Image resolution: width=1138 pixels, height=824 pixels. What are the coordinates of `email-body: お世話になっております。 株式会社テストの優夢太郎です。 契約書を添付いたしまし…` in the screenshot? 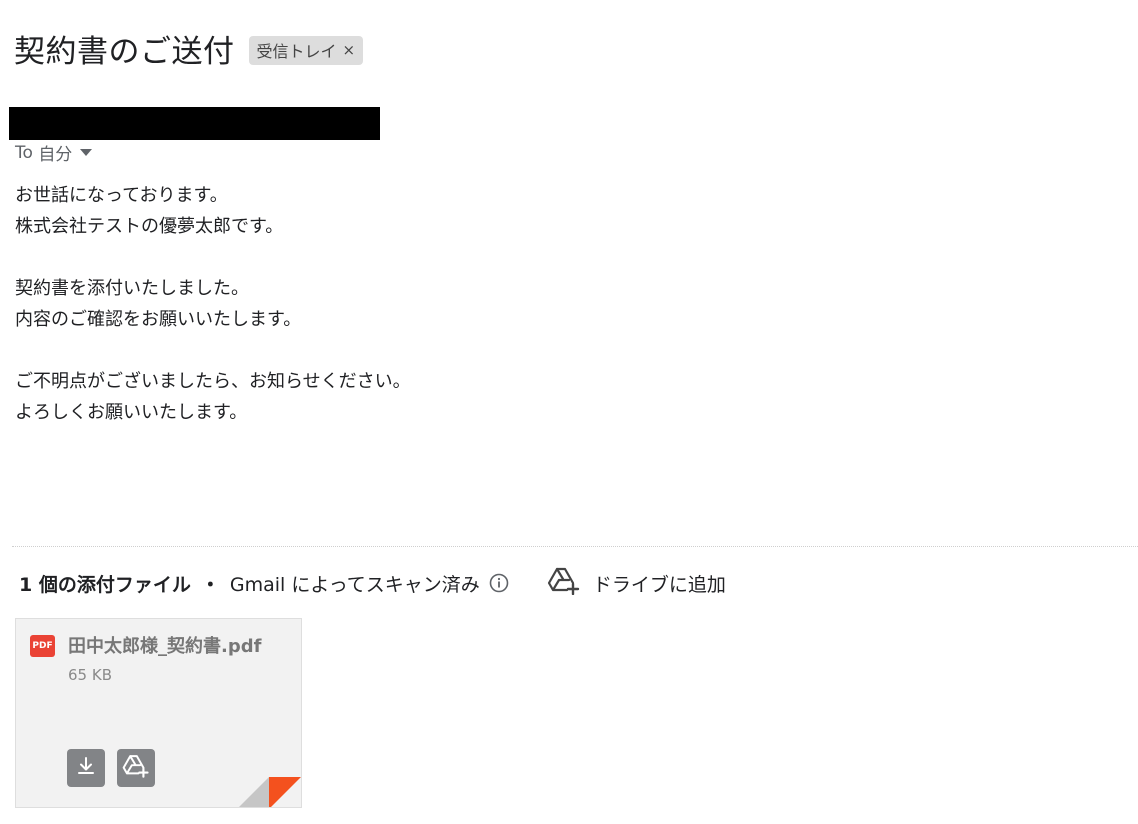 It's located at (213, 304).